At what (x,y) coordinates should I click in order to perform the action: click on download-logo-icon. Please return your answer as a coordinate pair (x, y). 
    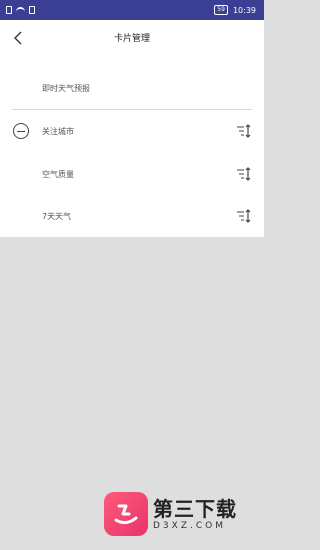
    Looking at the image, I should click on (126, 514).